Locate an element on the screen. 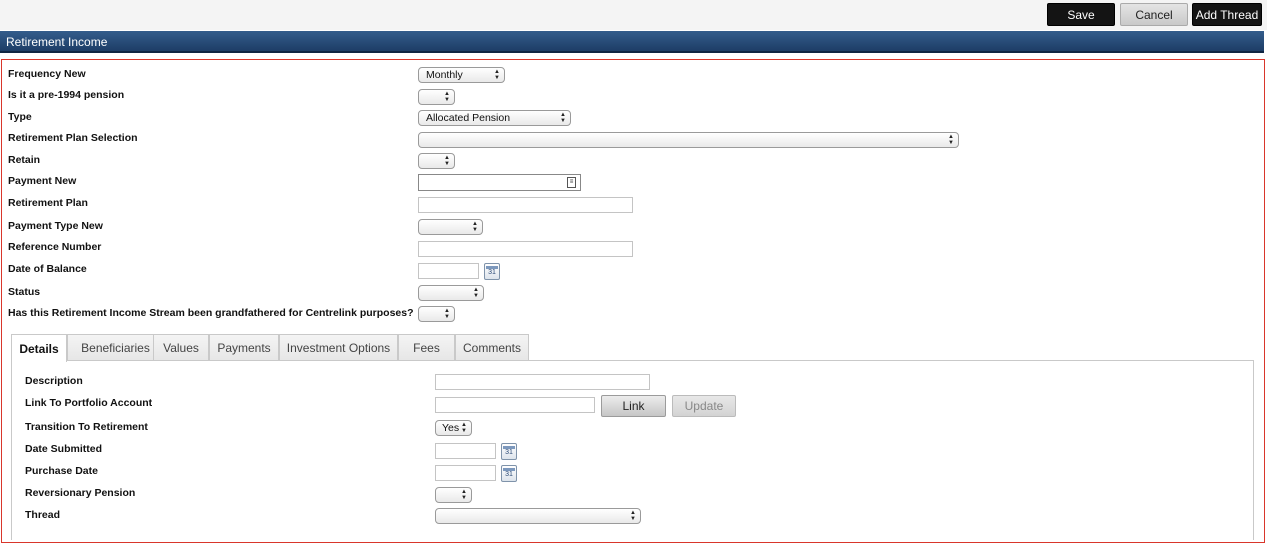 The image size is (1267, 546). top-toolbar: Save Cancel Add Thread is located at coordinates (633, 15).